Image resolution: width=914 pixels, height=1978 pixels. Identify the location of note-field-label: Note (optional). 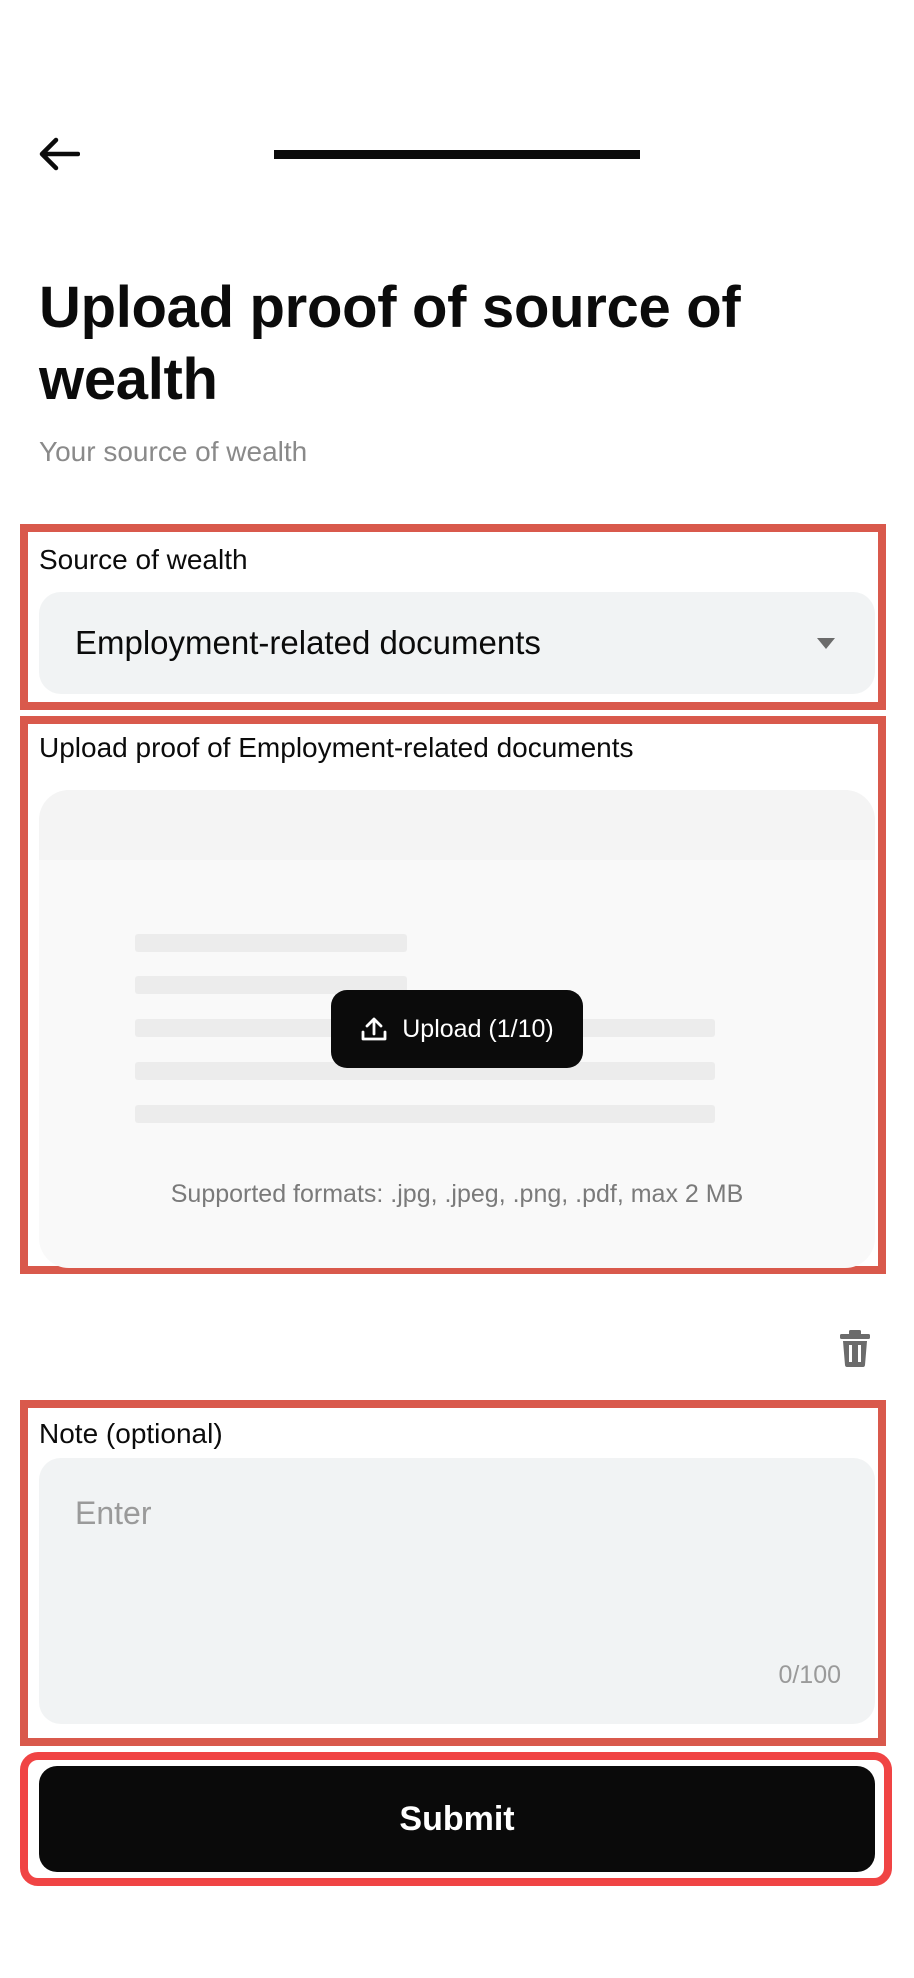
(131, 1433).